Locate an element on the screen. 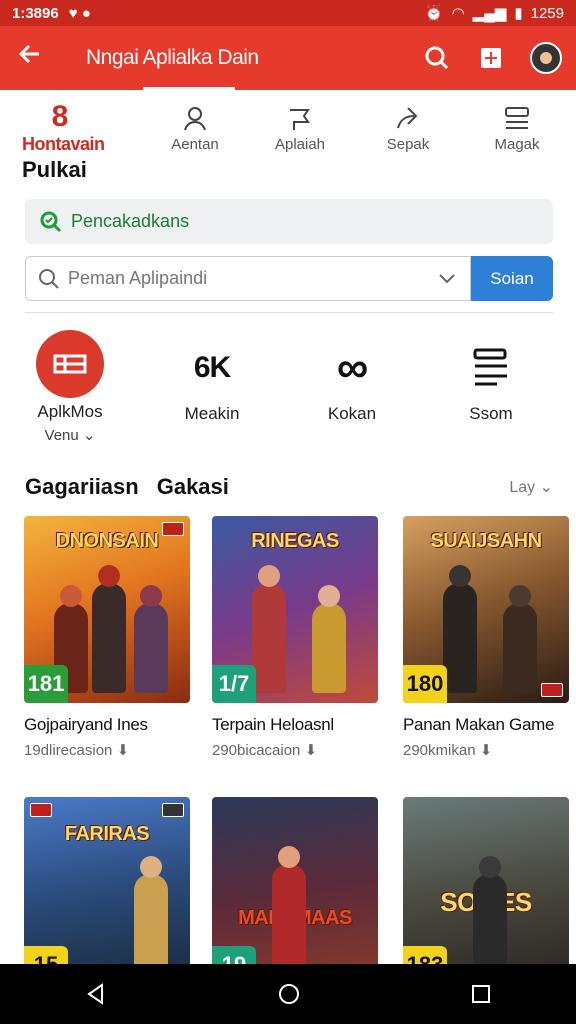 This screenshot has width=576, height=1024. stat-apps: AplkMos Venu ⌄ is located at coordinates (70, 387).